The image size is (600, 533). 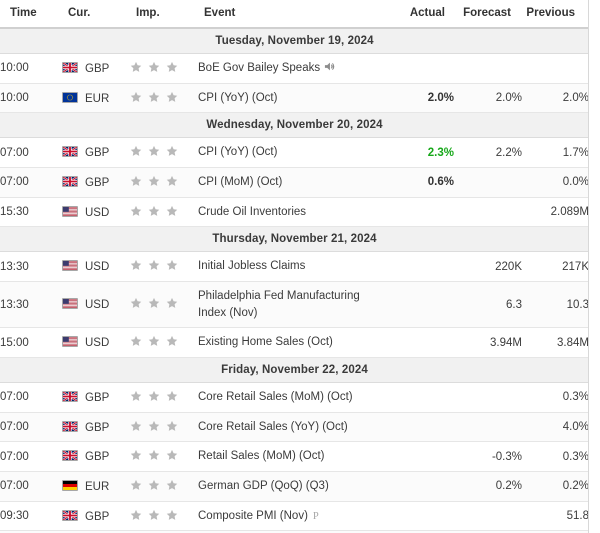 What do you see at coordinates (31, 14) in the screenshot?
I see `column-header-time: Time` at bounding box center [31, 14].